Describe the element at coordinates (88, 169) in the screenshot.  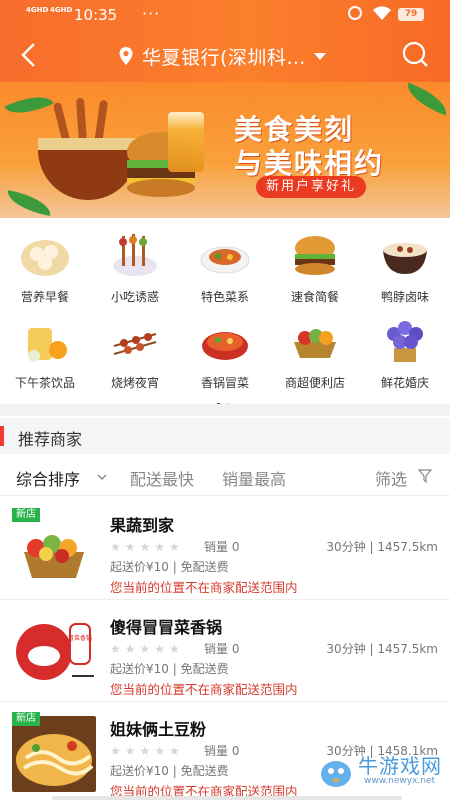
I see `noodle-bowl-image` at that location.